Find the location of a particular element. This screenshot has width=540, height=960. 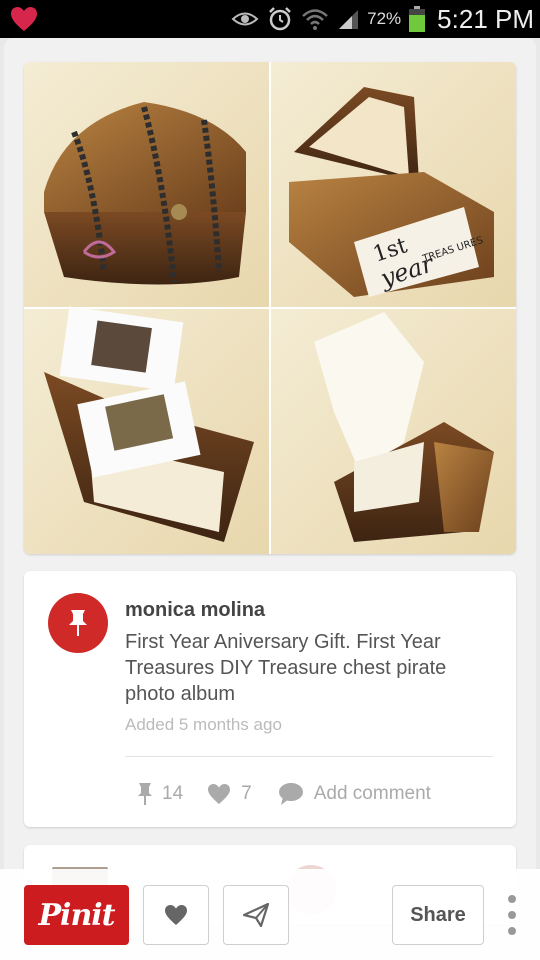

stats-row: 14 7 Add comment is located at coordinates (283, 794).